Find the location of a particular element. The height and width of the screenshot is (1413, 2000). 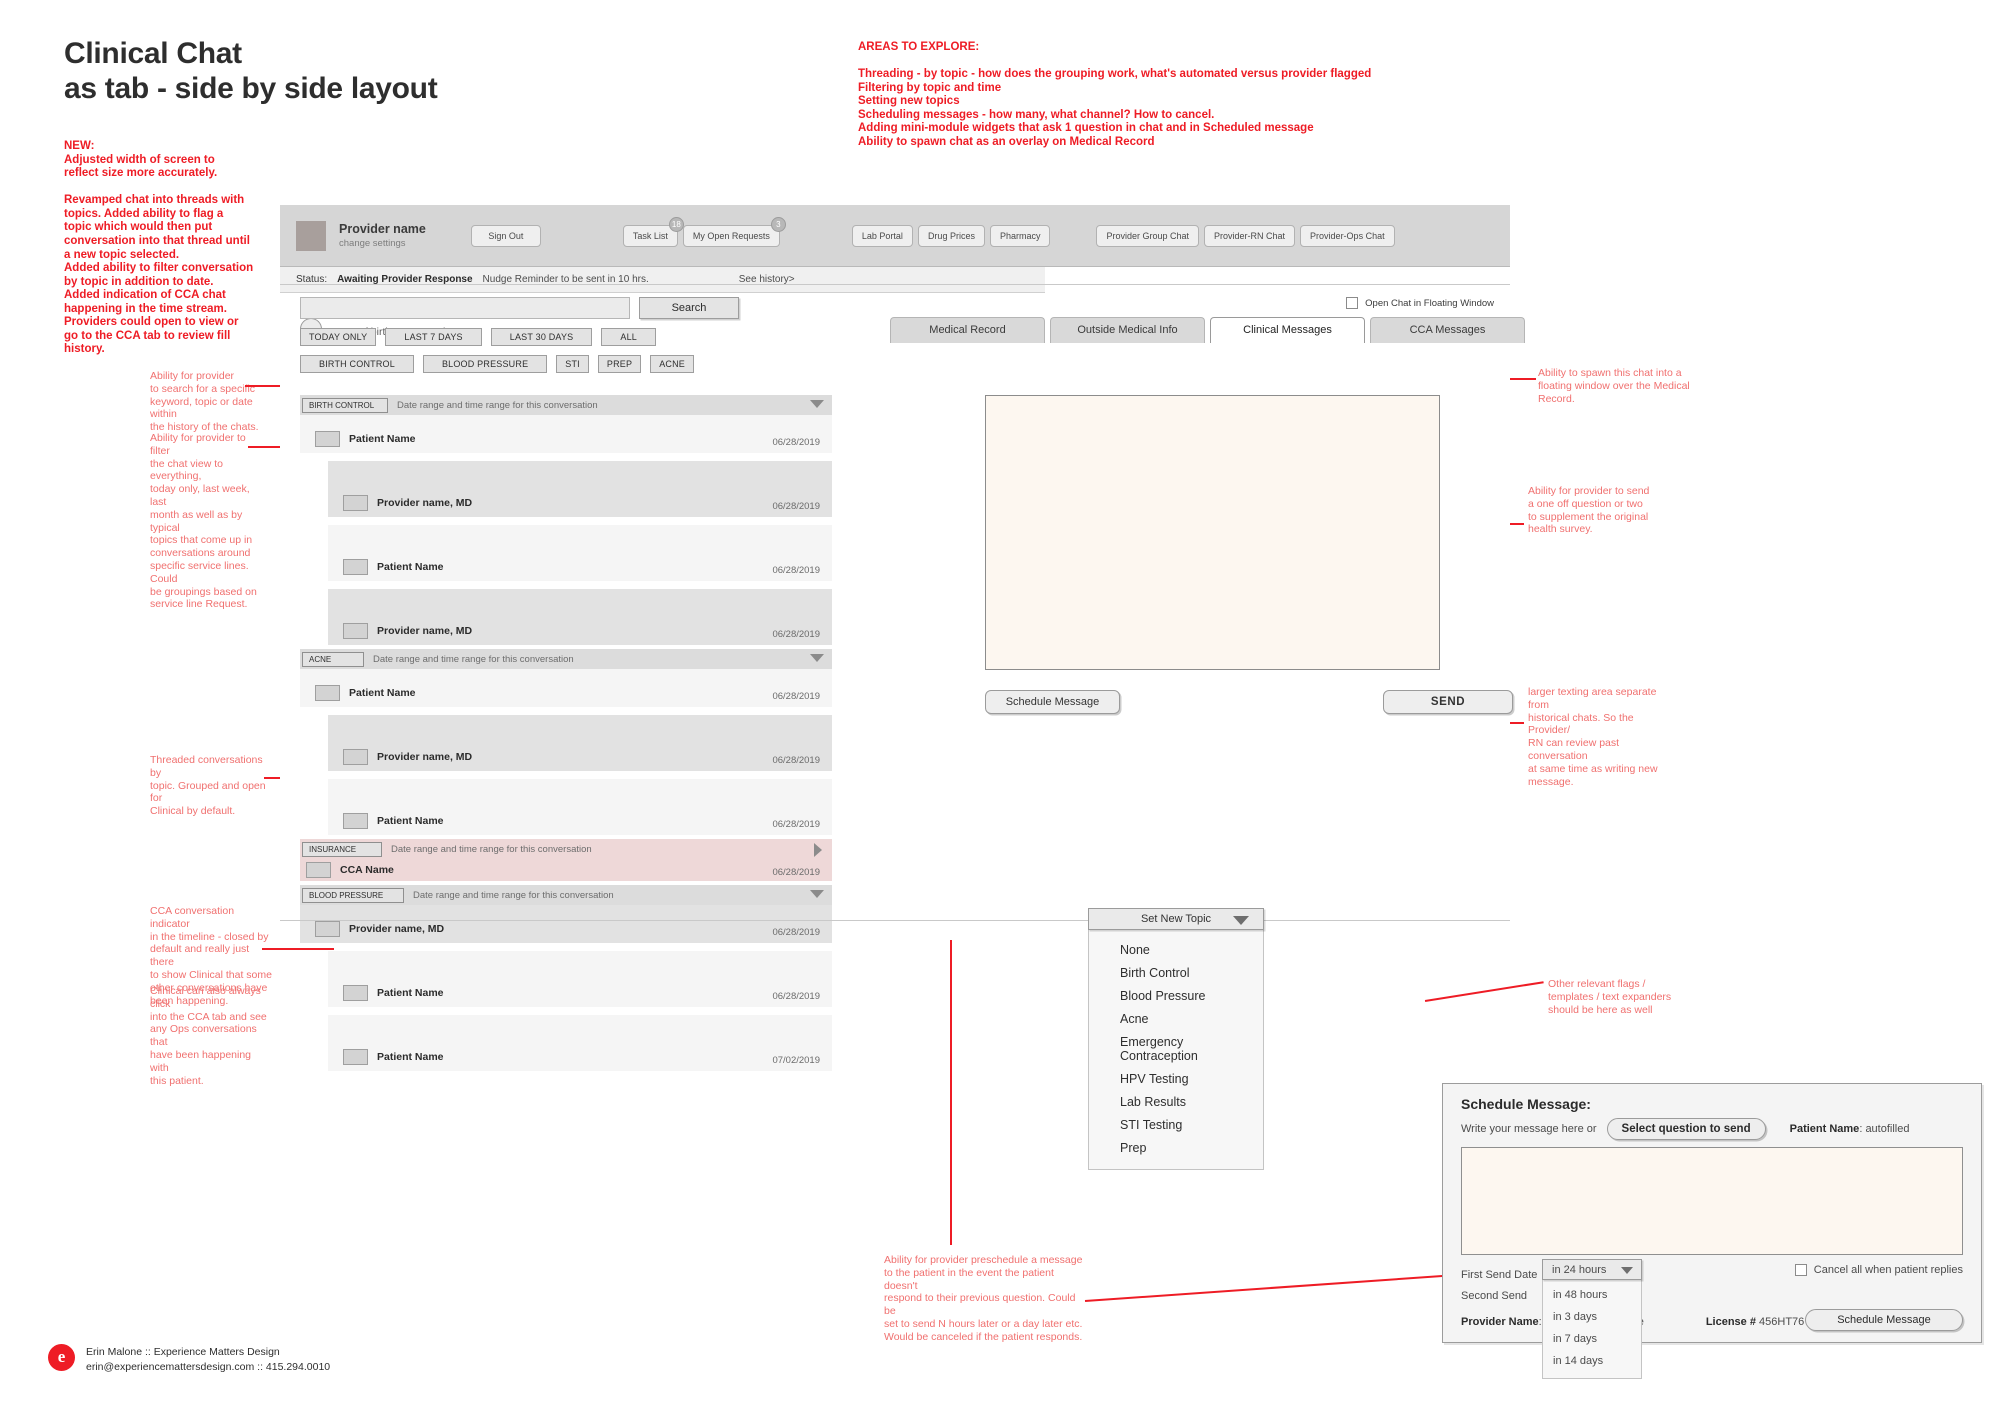

filter-birth-control: BIRTH CONTROL is located at coordinates (357, 364).